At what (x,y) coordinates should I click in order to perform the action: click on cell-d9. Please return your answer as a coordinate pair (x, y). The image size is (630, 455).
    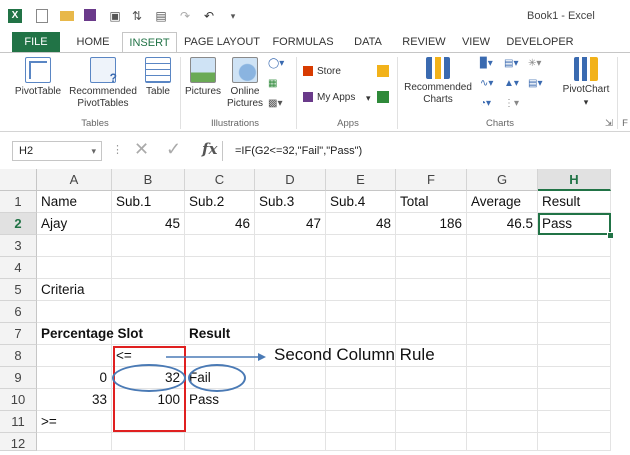
    Looking at the image, I should click on (290, 378).